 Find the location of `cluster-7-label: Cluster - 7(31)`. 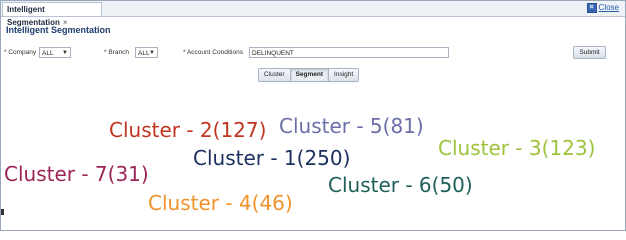

cluster-7-label: Cluster - 7(31) is located at coordinates (76, 174).